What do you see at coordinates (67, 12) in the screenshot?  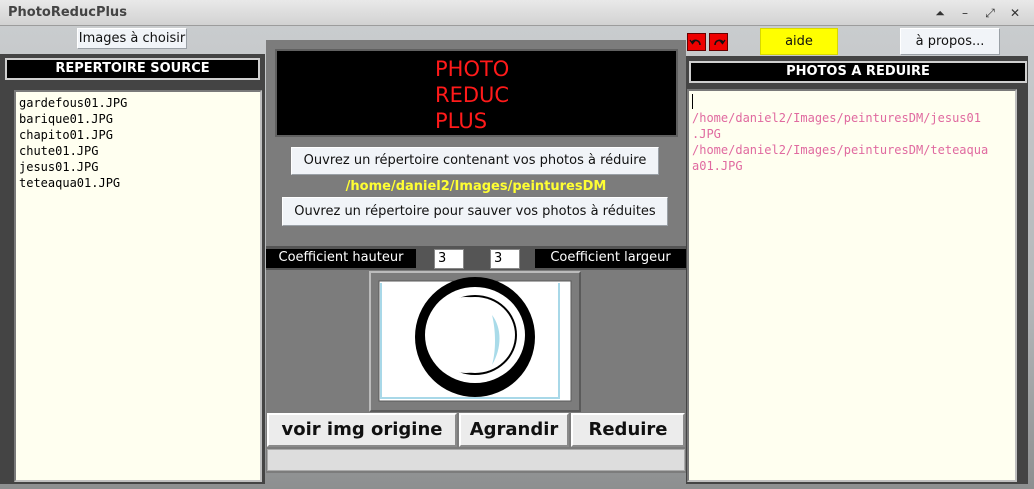 I see `window-title: PhotoReducPlus` at bounding box center [67, 12].